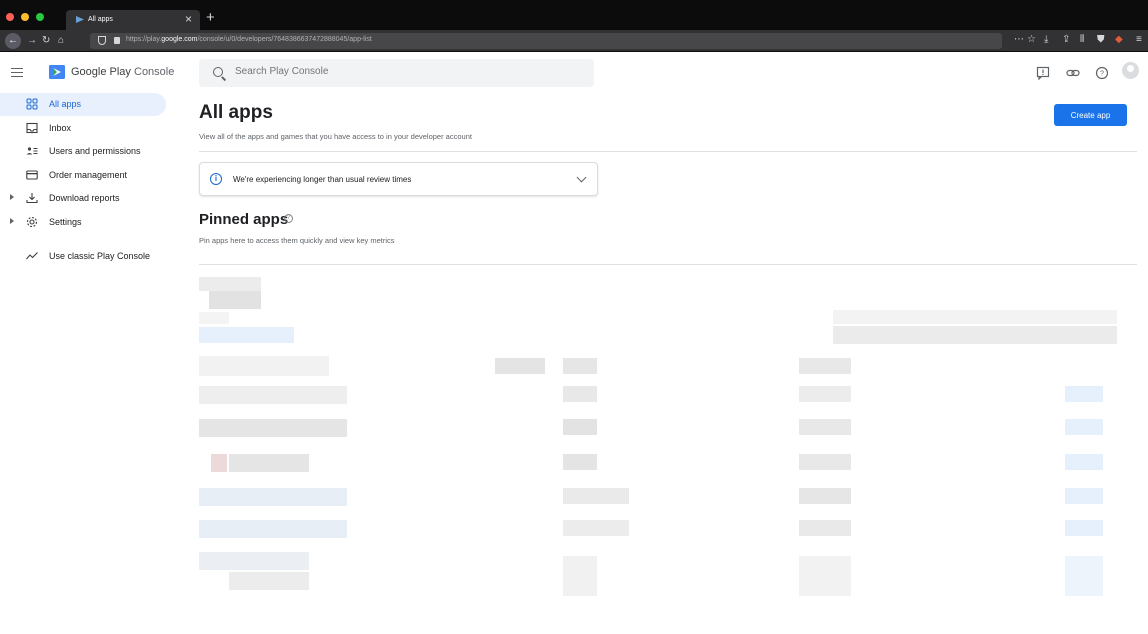 This screenshot has width=1148, height=634. What do you see at coordinates (83, 128) in the screenshot?
I see `sidebar-item-inbox: Inbox` at bounding box center [83, 128].